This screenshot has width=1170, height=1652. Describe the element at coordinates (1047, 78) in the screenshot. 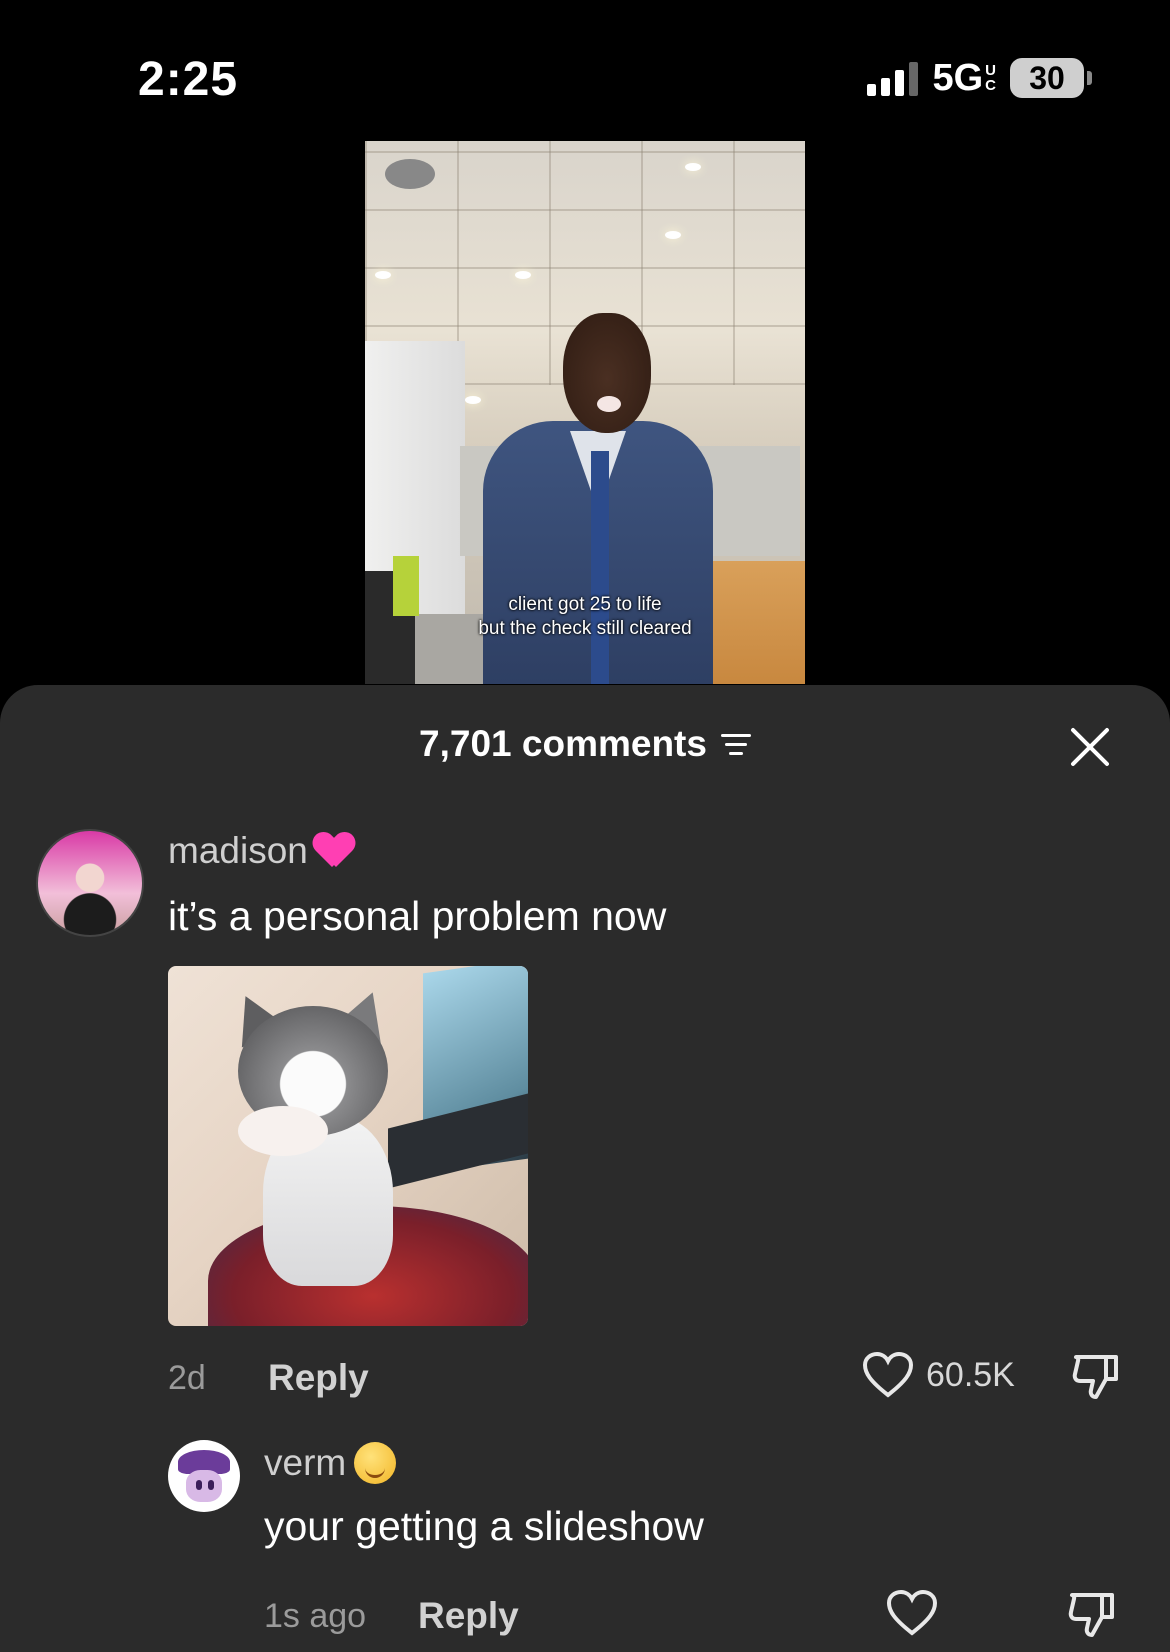

I see `battery-level: 30` at that location.